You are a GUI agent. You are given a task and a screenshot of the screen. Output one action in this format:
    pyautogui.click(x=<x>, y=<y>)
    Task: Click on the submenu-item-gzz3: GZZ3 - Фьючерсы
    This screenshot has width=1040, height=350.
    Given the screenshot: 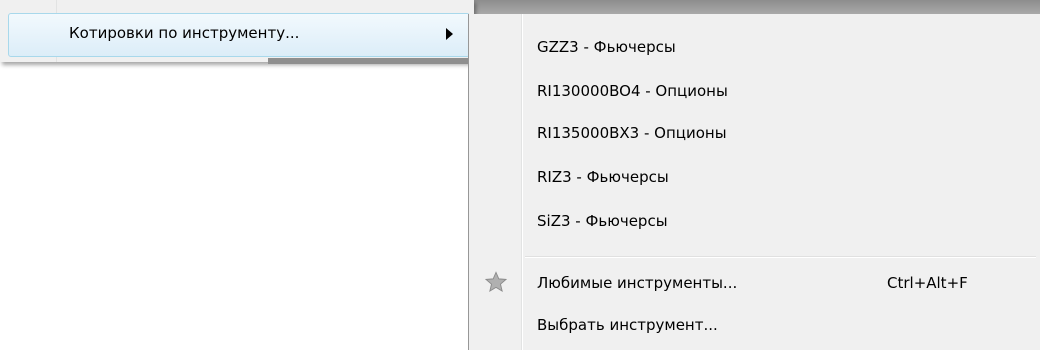 What is the action you would take?
    pyautogui.click(x=606, y=47)
    